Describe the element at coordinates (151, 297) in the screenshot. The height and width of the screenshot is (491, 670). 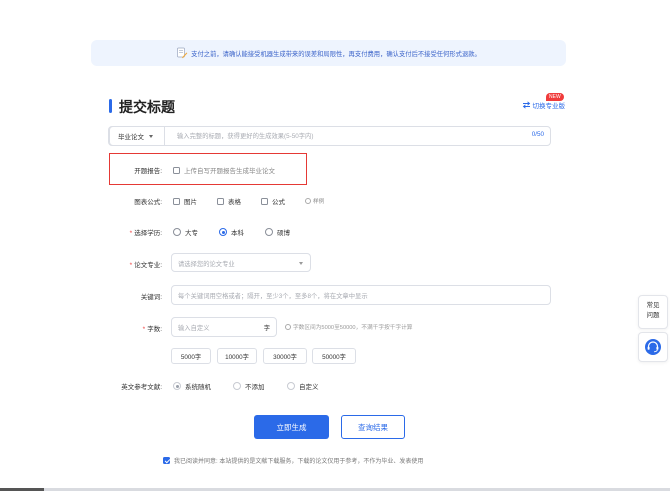
I see `keywords-label: 关键词:` at that location.